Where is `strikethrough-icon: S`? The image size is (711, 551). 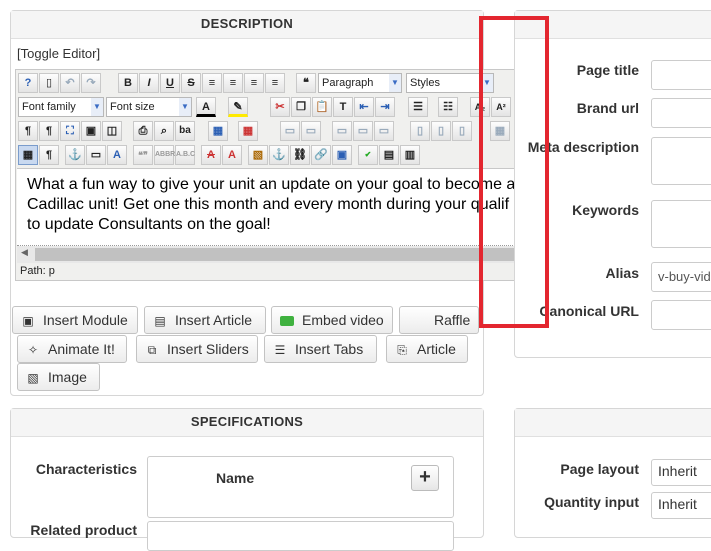 strikethrough-icon: S is located at coordinates (191, 83).